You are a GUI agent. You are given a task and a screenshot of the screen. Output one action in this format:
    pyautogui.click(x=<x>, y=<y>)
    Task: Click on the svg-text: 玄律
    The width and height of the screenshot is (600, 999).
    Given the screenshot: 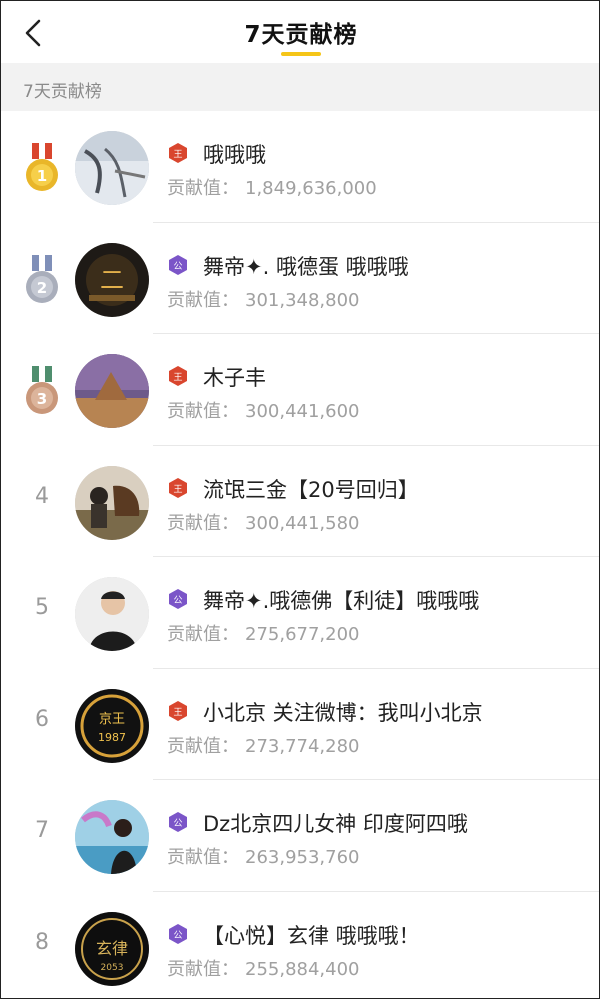 What is the action you would take?
    pyautogui.click(x=112, y=948)
    